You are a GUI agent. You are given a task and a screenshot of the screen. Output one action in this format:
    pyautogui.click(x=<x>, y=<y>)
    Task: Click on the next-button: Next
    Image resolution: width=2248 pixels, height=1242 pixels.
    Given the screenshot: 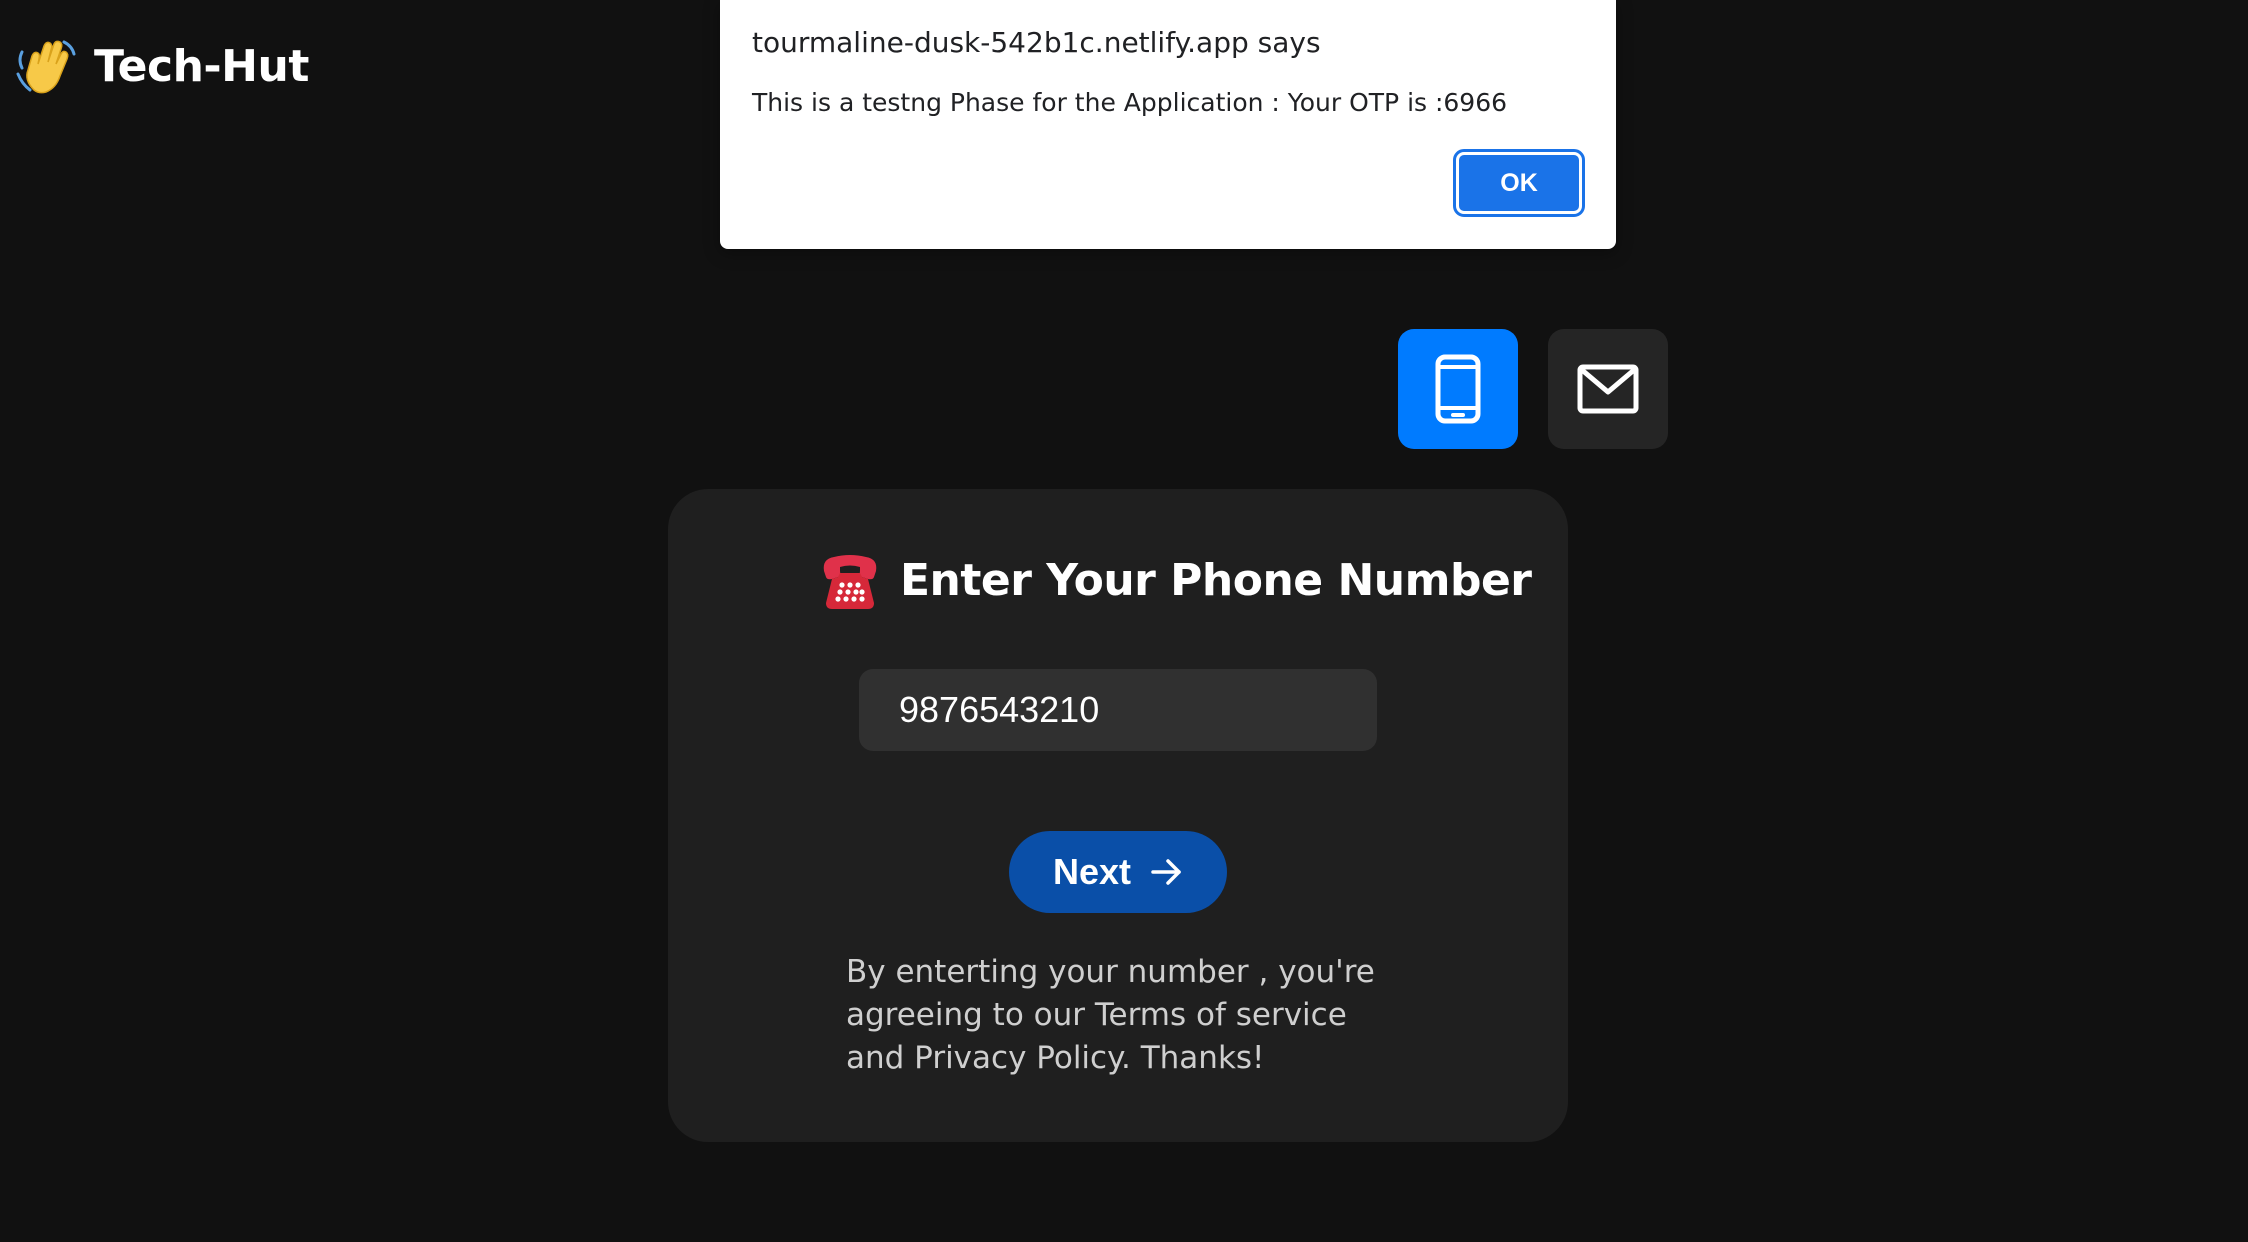 What is the action you would take?
    pyautogui.click(x=1118, y=872)
    